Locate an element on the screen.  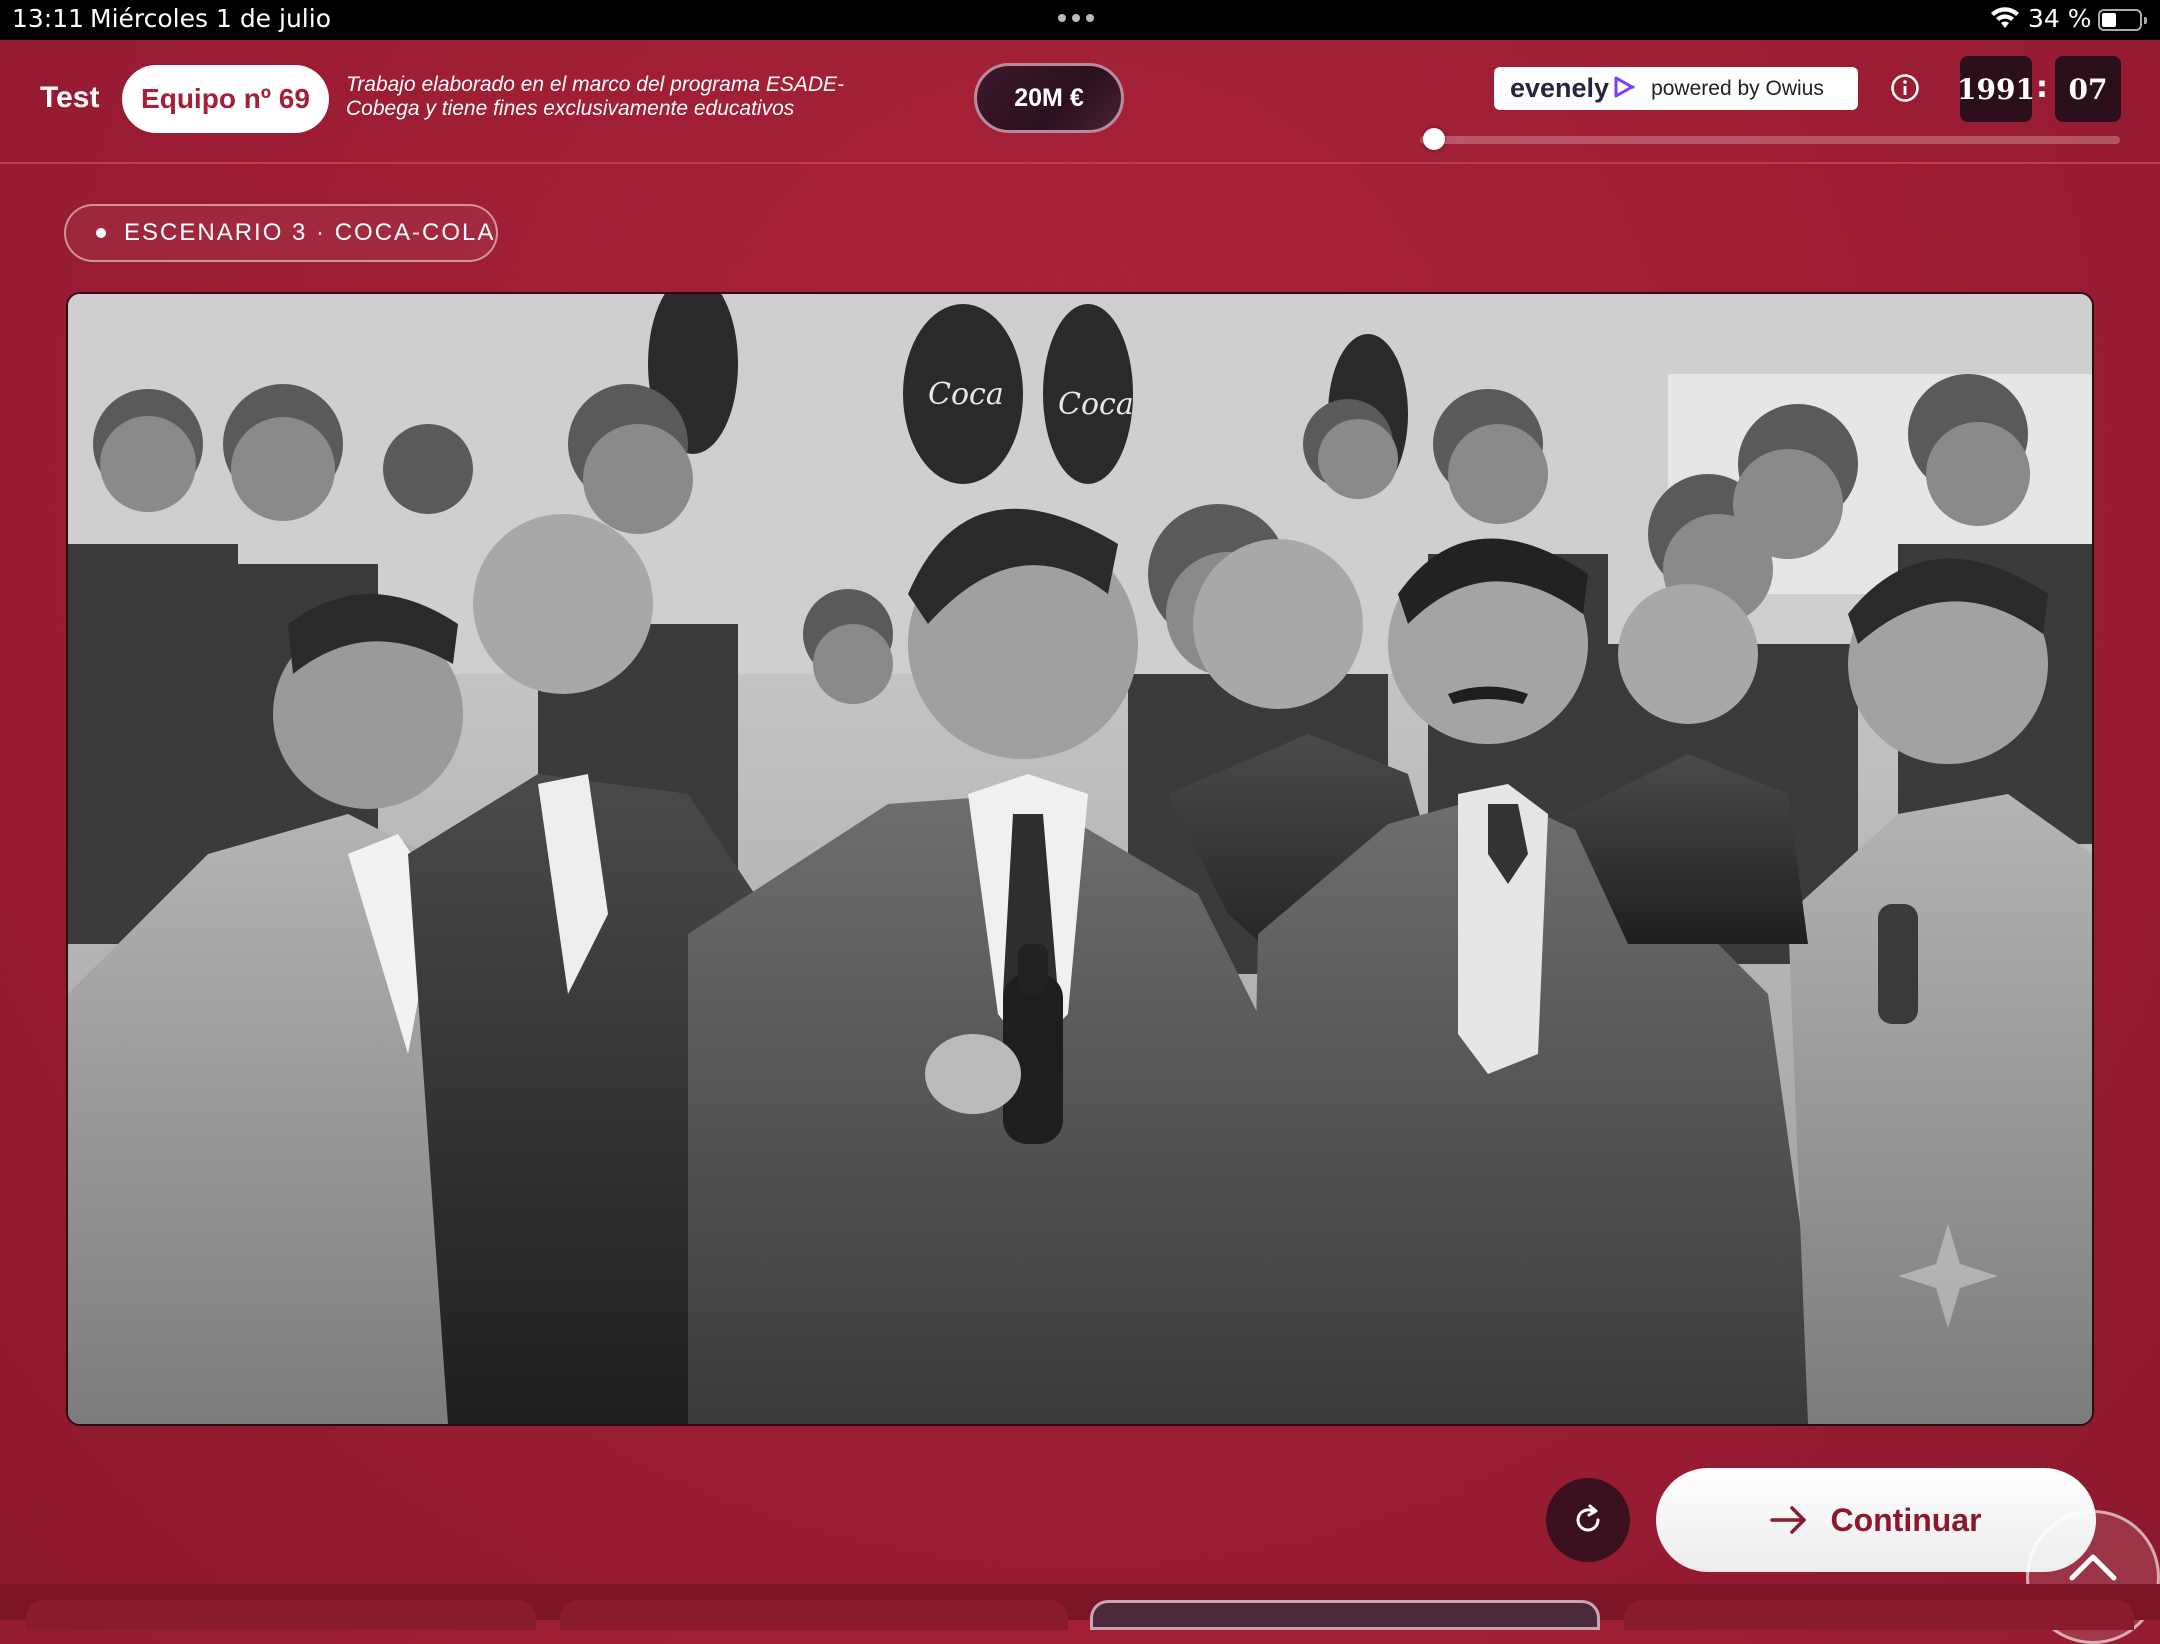
status-time: 13:11 is located at coordinates (48, 18).